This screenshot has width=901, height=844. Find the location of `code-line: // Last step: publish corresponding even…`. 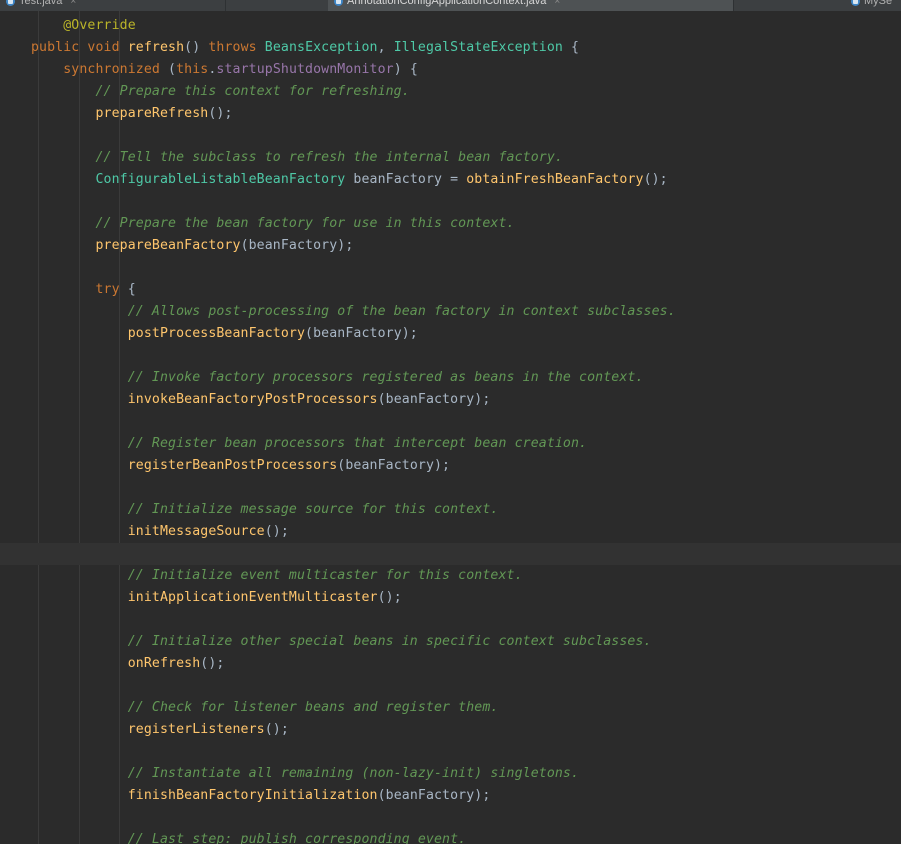

code-line: // Last step: publish corresponding even… is located at coordinates (450, 836).